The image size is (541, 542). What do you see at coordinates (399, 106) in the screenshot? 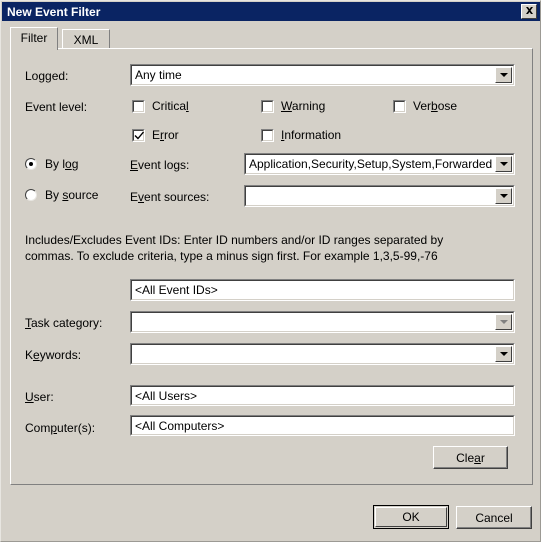
I see `checkbox-verbose-box` at bounding box center [399, 106].